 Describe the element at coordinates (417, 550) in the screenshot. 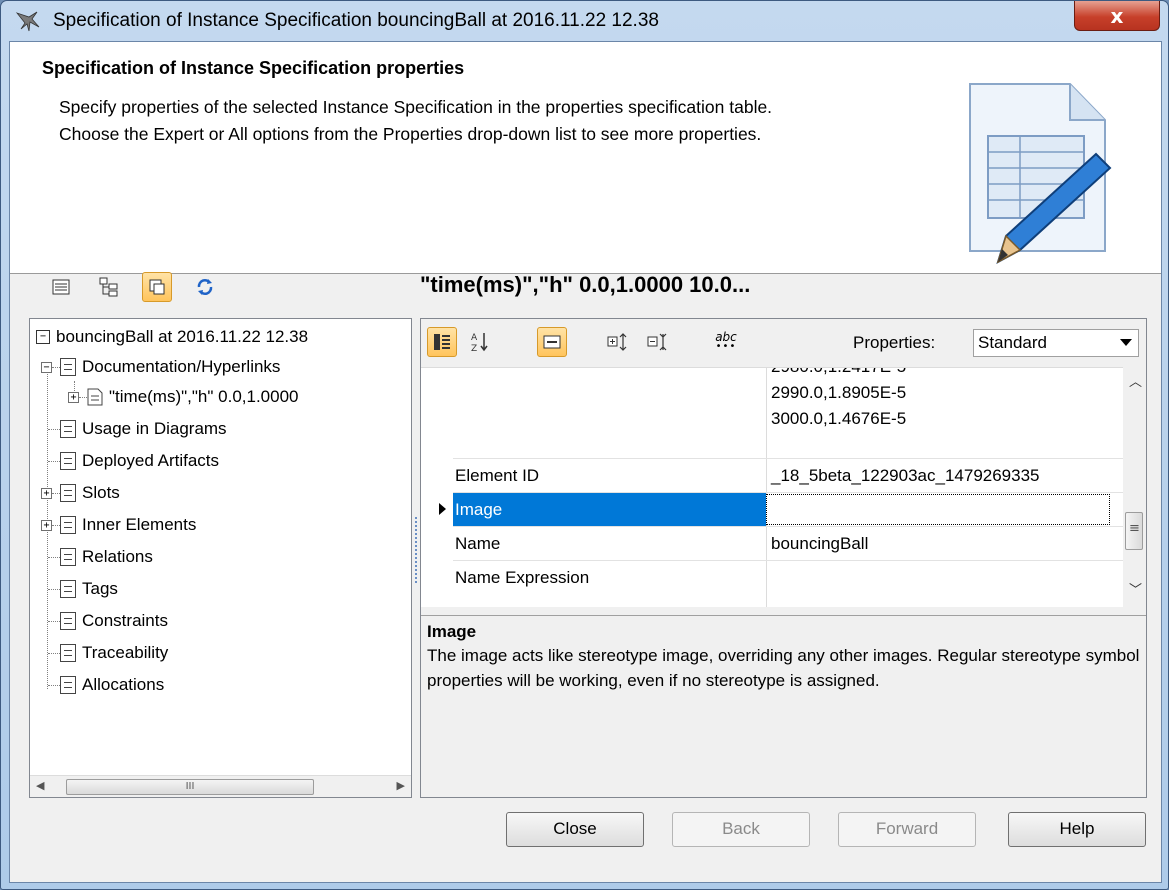

I see `panel-splitter` at that location.